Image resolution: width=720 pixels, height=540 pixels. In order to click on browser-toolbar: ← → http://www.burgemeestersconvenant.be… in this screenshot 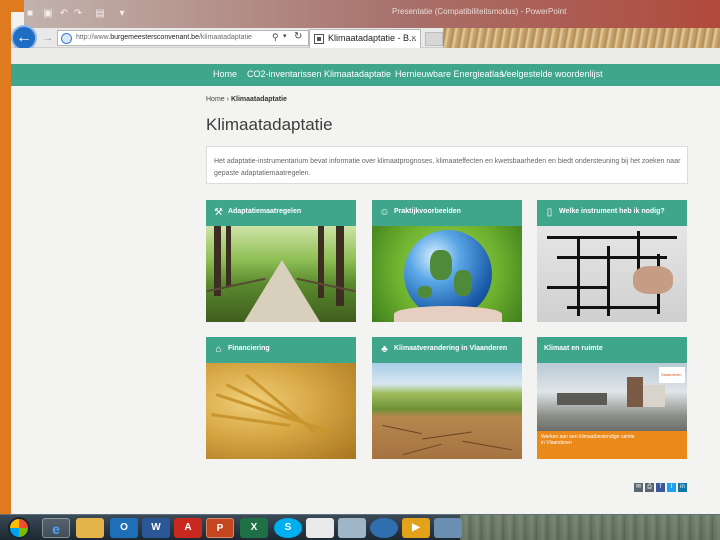, I will do `click(365, 38)`.